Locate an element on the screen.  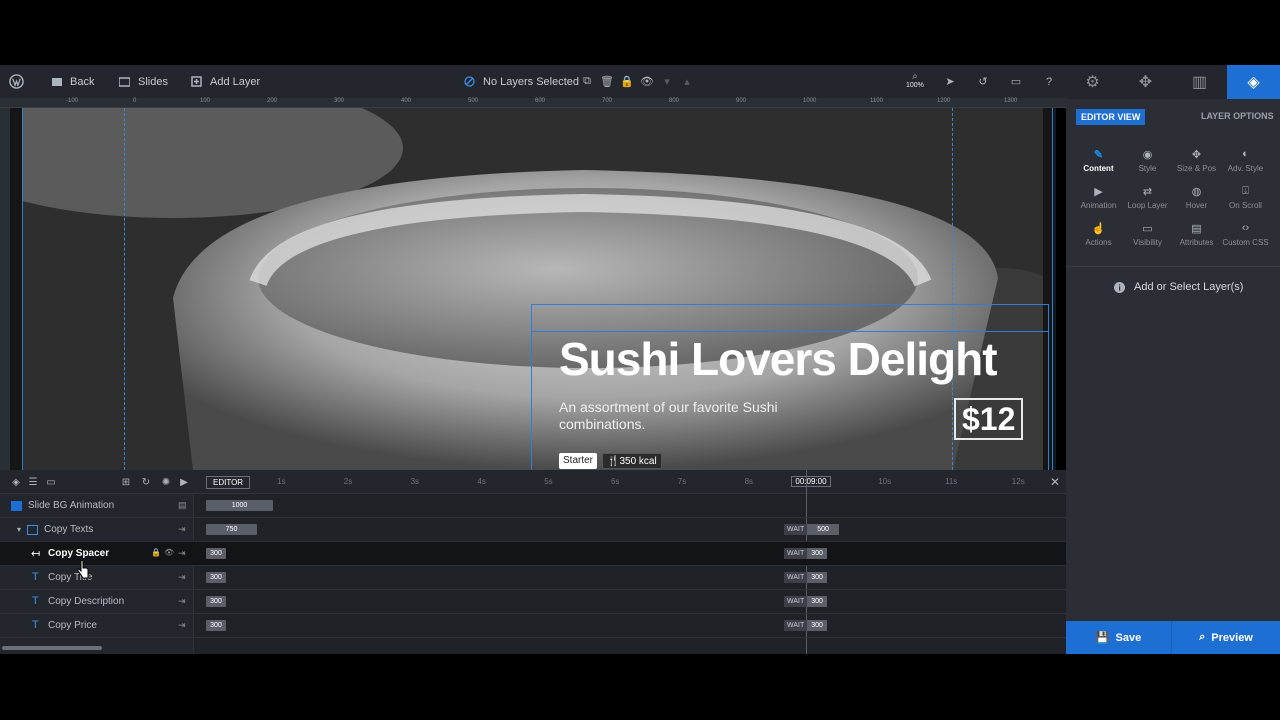
tag-starter: Starter is located at coordinates (578, 461).